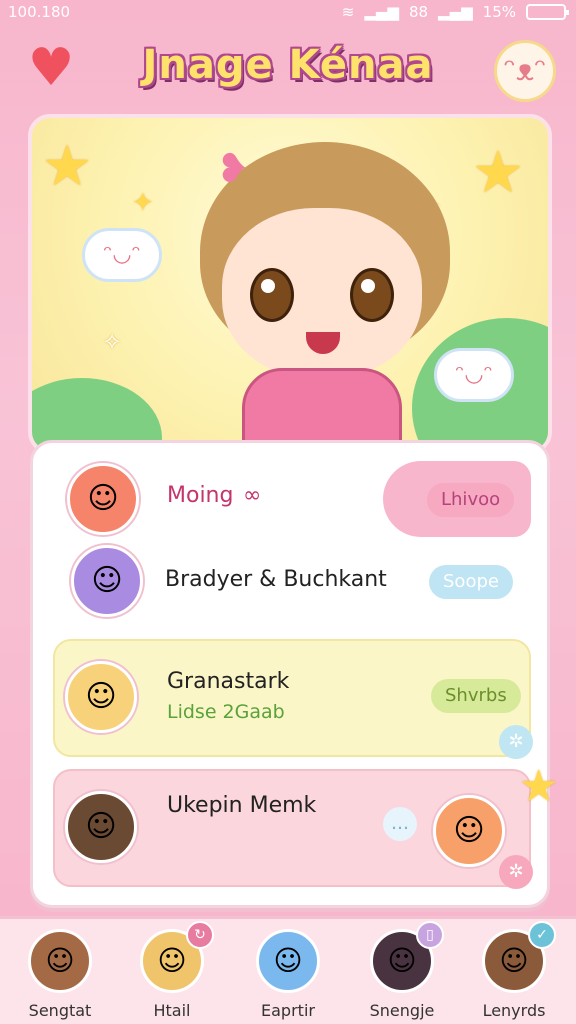 This screenshot has height=1024, width=576. Describe the element at coordinates (542, 935) in the screenshot. I see `bird-badge-icon: ✓` at that location.